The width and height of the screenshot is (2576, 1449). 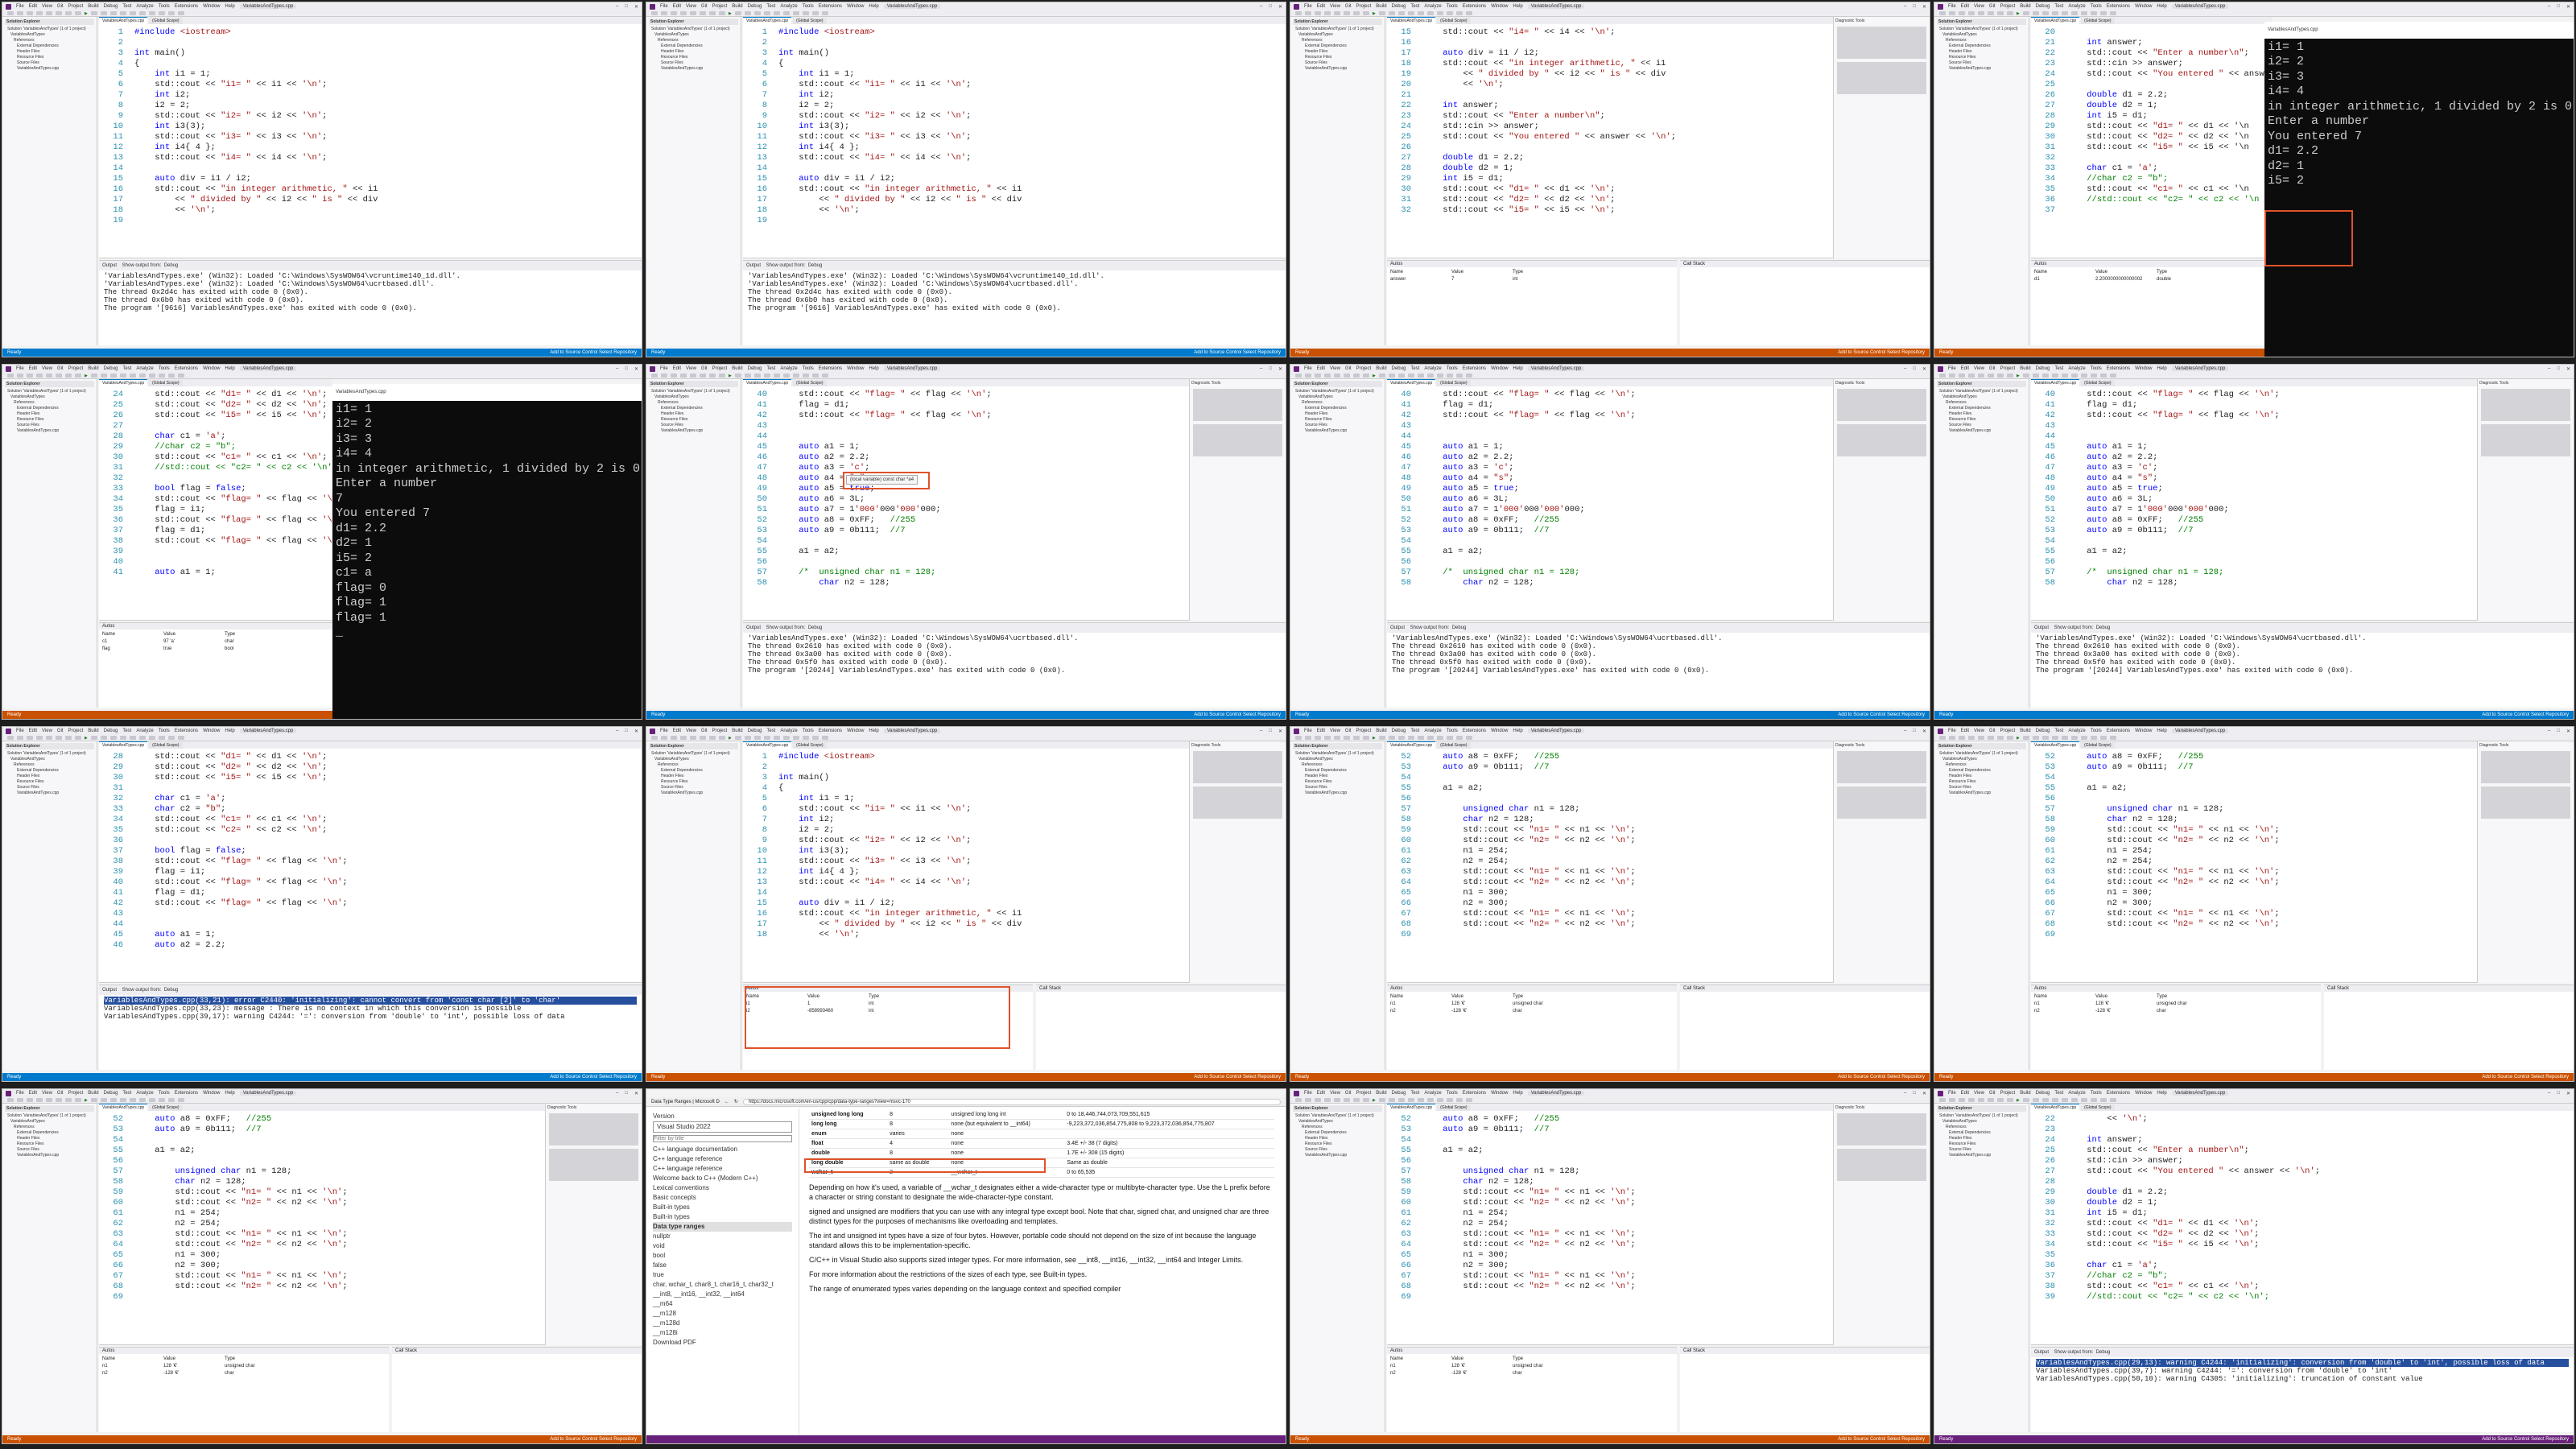 I want to click on menu-item-test: Test, so click(x=1414, y=368).